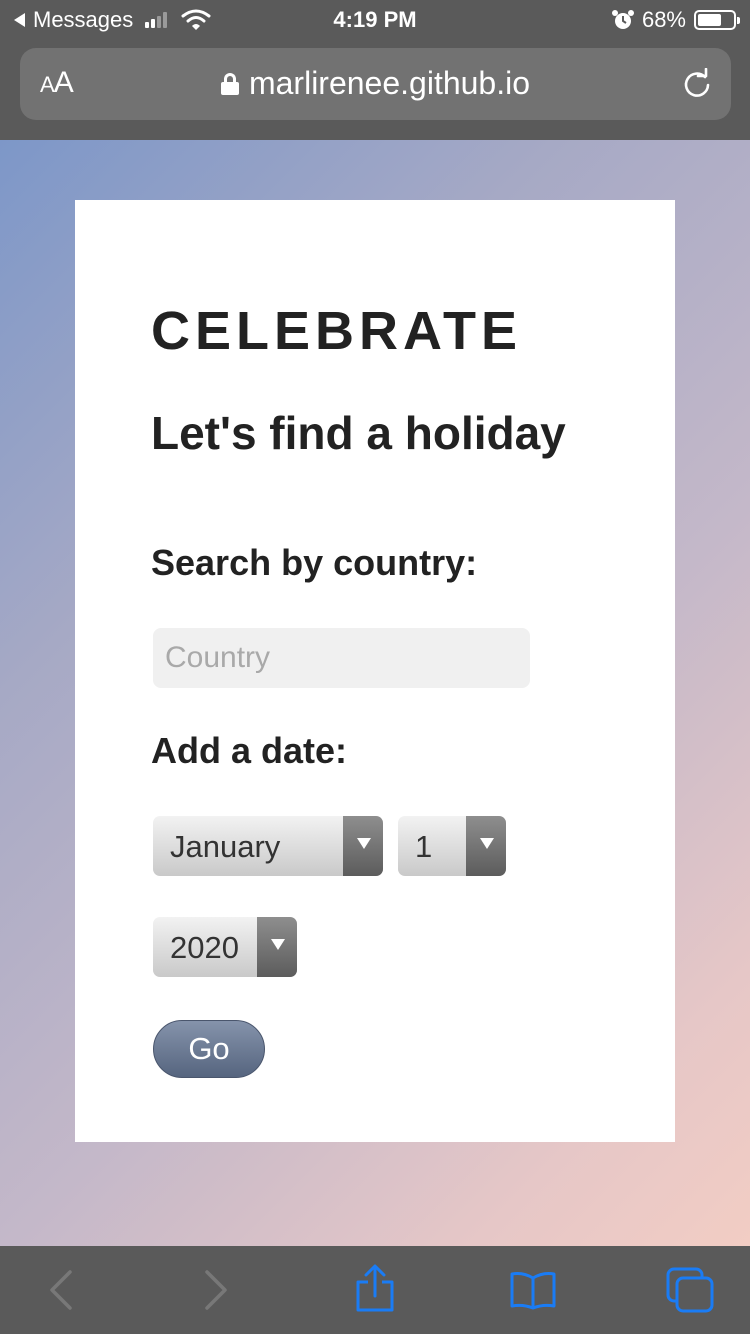 The height and width of the screenshot is (1334, 750). What do you see at coordinates (341, 658) in the screenshot?
I see `country-input` at bounding box center [341, 658].